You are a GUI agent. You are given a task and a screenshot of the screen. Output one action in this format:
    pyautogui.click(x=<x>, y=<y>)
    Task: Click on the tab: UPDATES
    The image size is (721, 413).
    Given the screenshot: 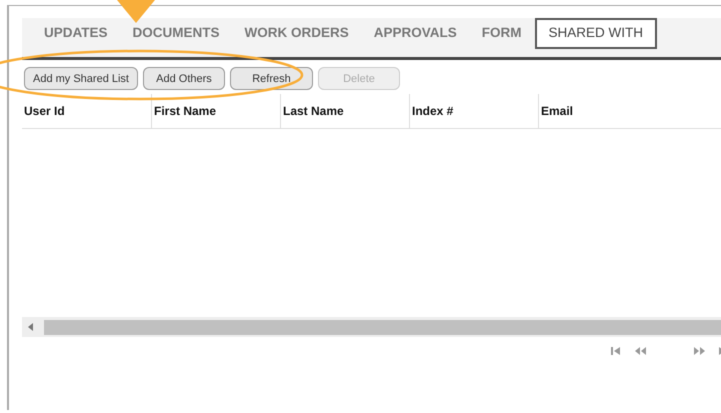 What is the action you would take?
    pyautogui.click(x=76, y=33)
    